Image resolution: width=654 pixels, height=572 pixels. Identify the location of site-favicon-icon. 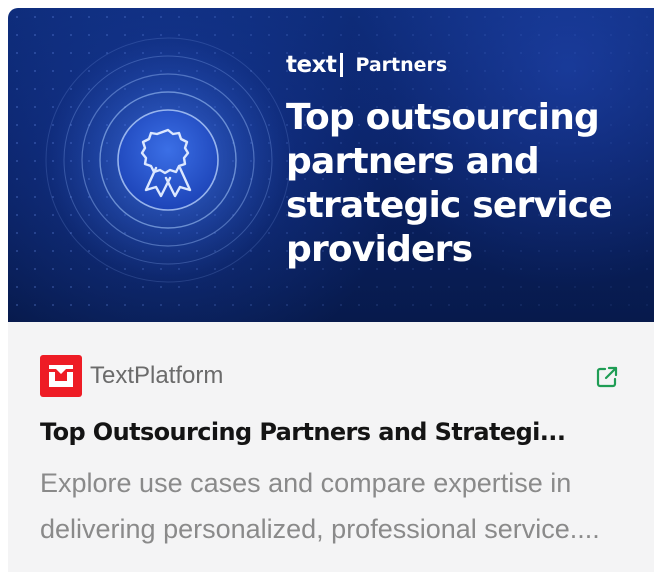
(61, 376).